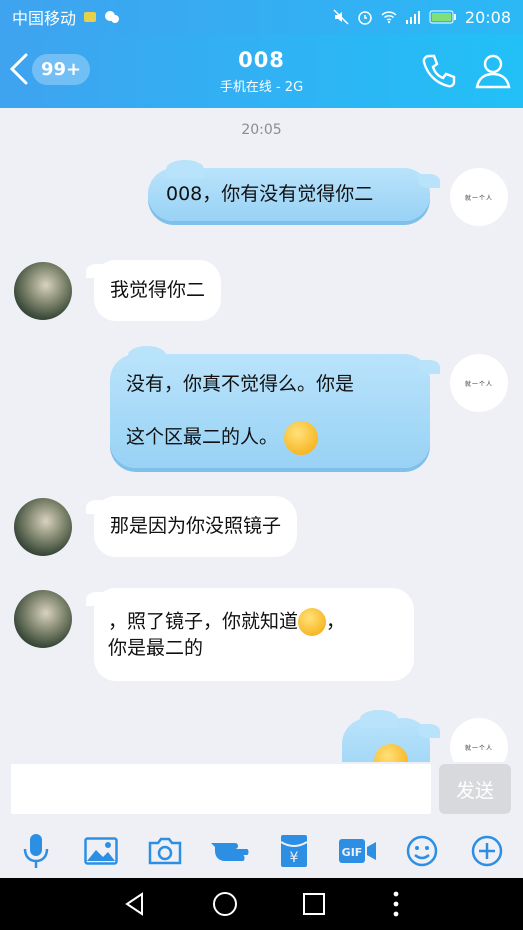 This screenshot has height=930, width=523. I want to click on camera-button, so click(165, 851).